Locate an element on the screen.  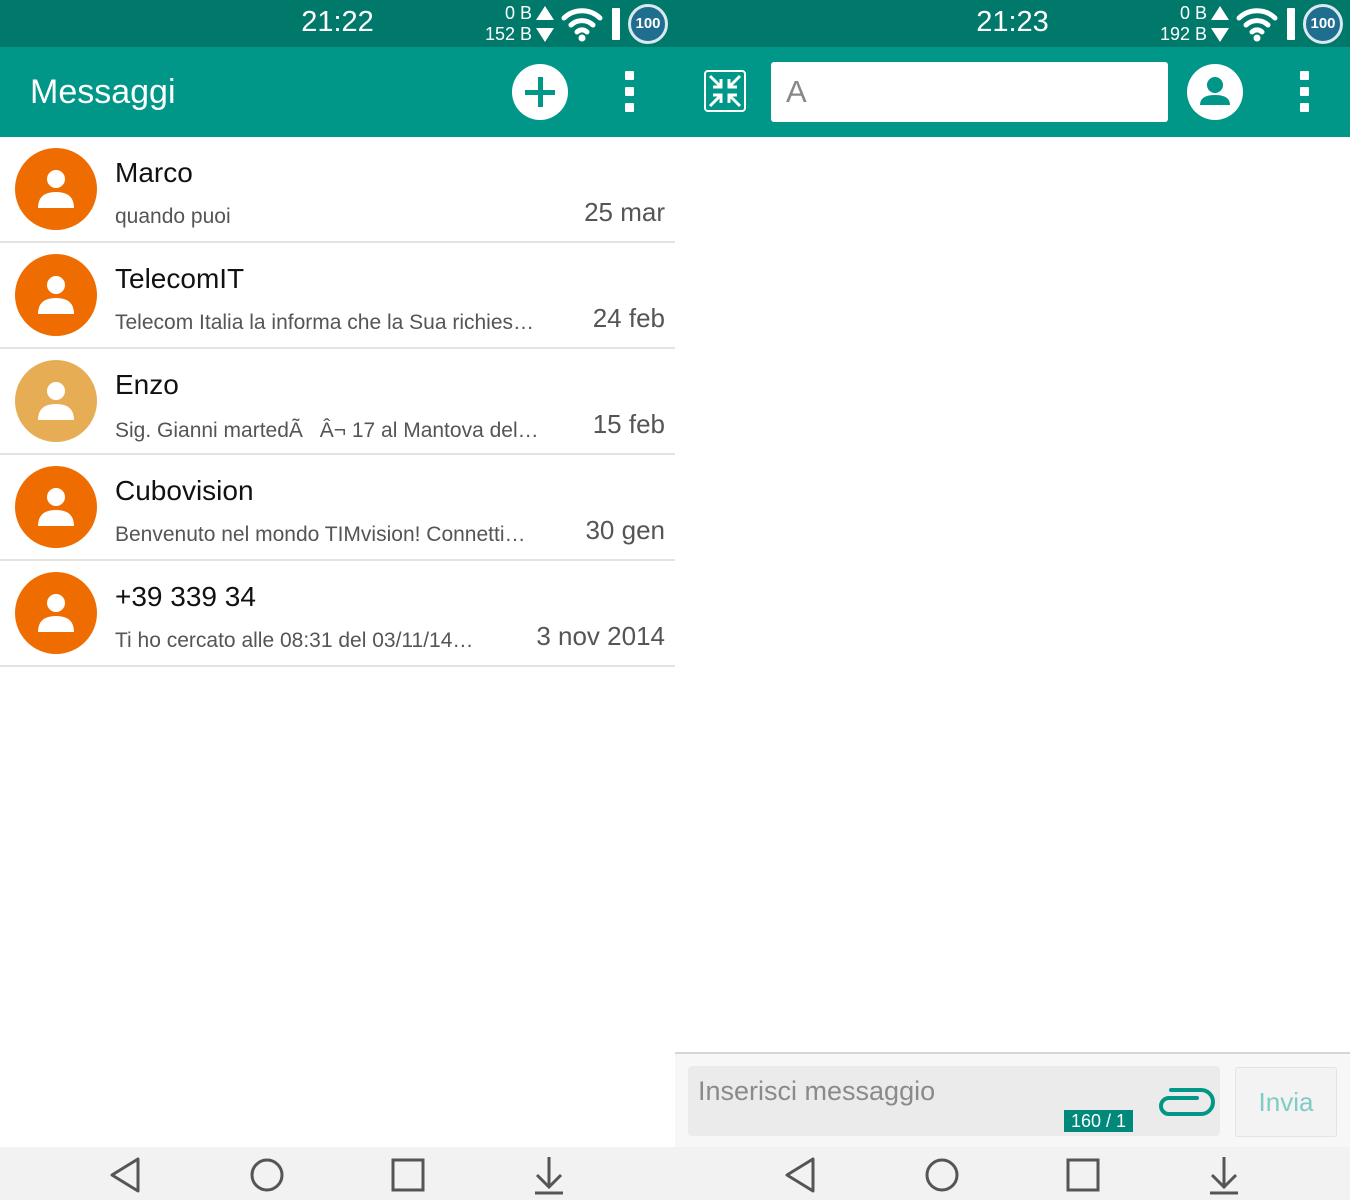
add-icon is located at coordinates (540, 92).